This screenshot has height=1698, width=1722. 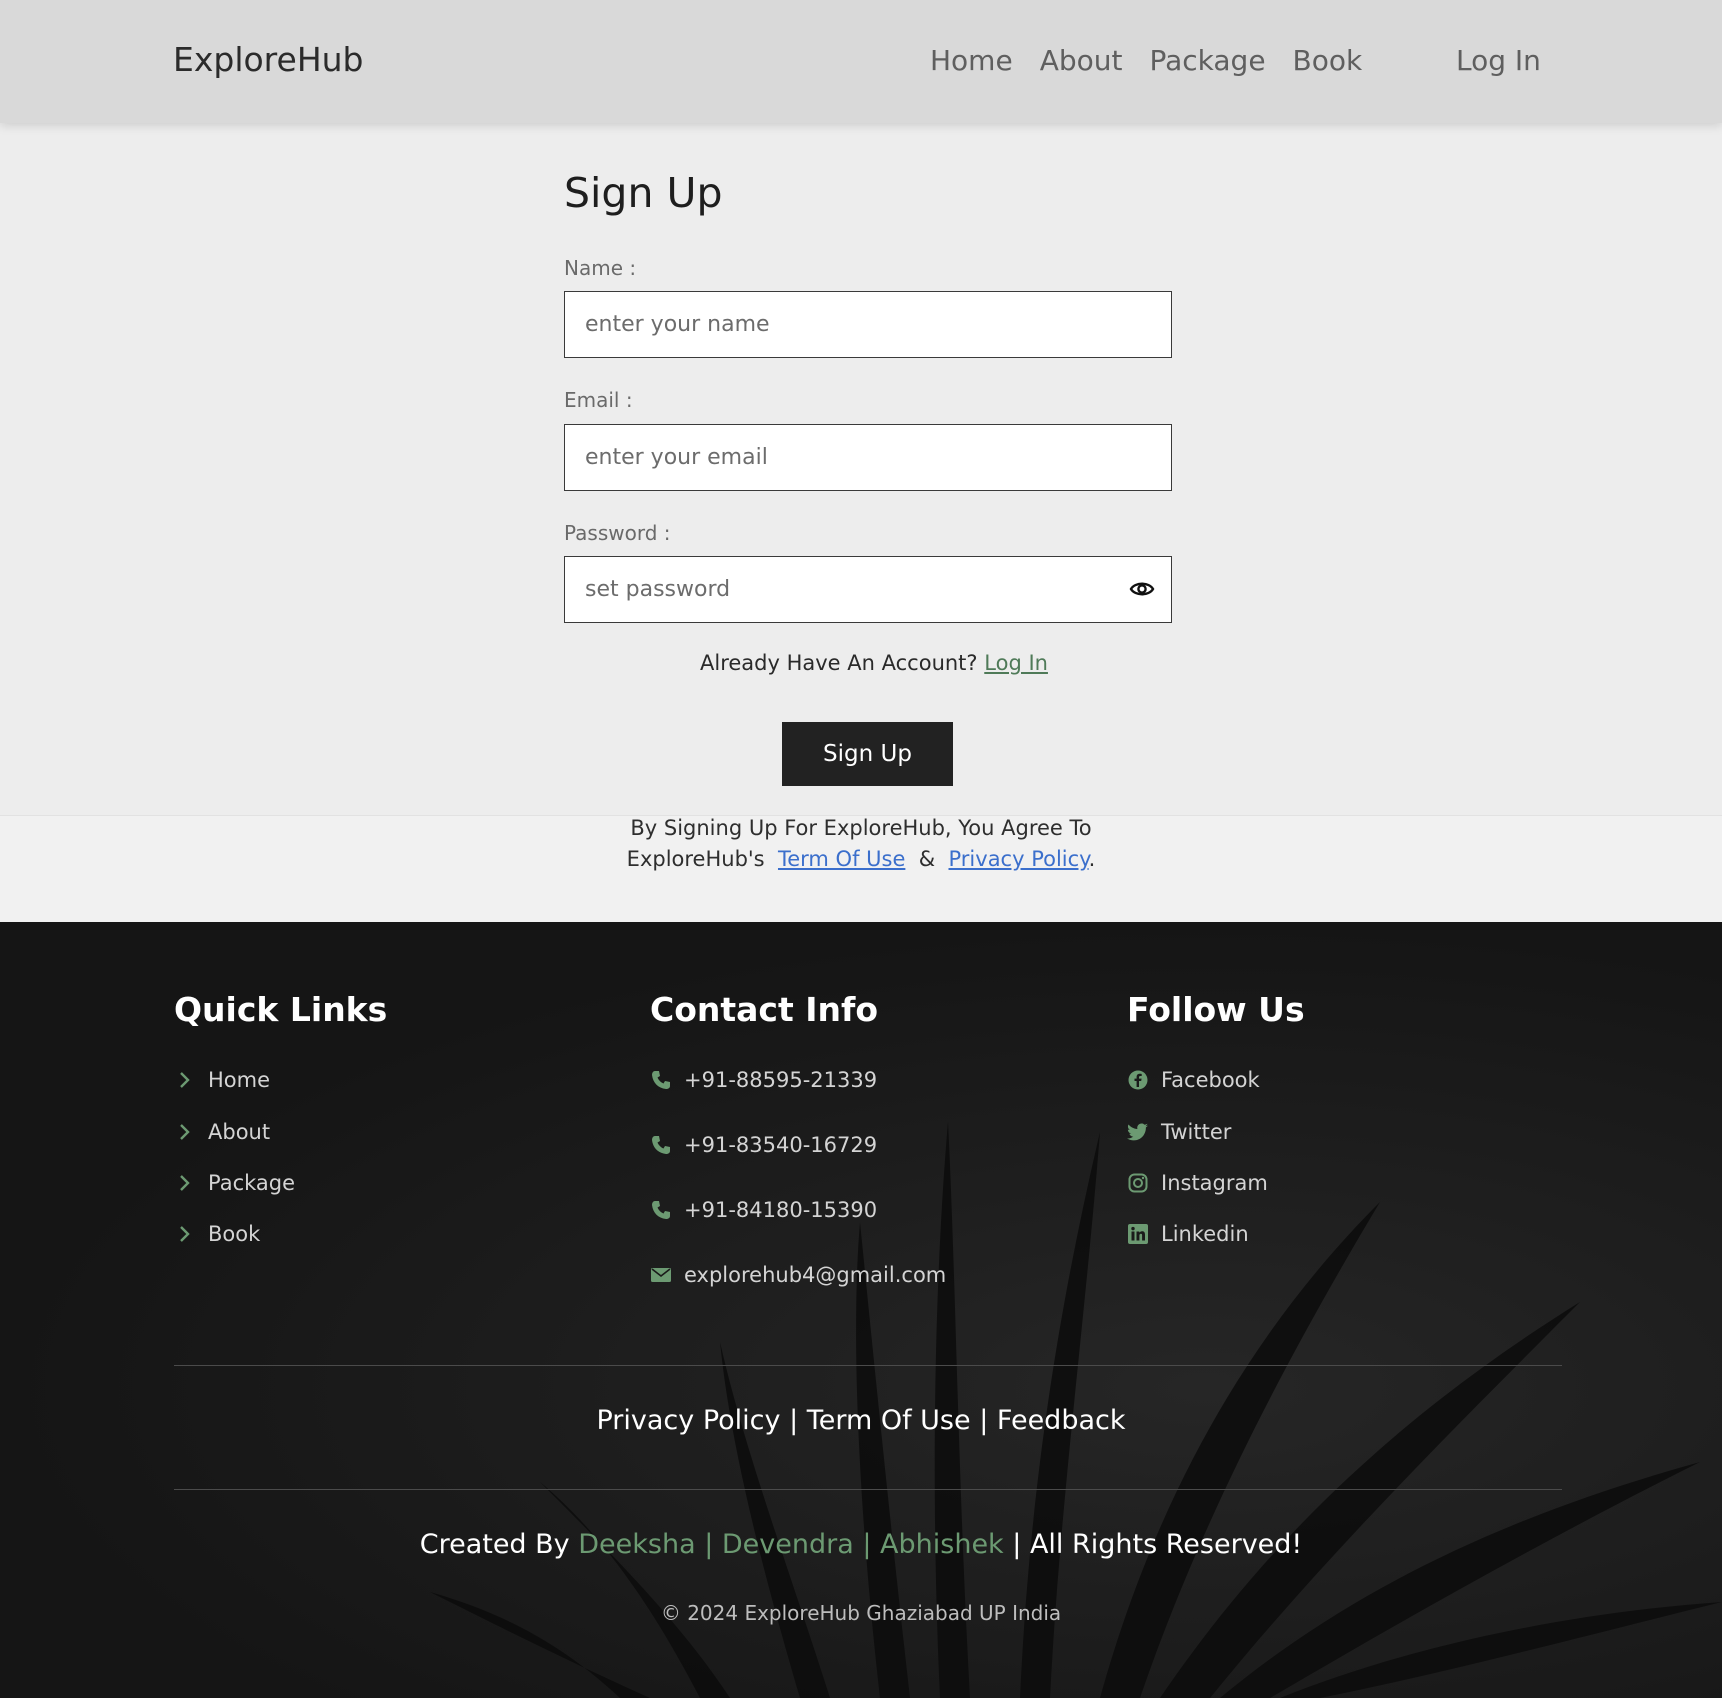 What do you see at coordinates (868, 1489) in the screenshot?
I see `footer-divider-bottom` at bounding box center [868, 1489].